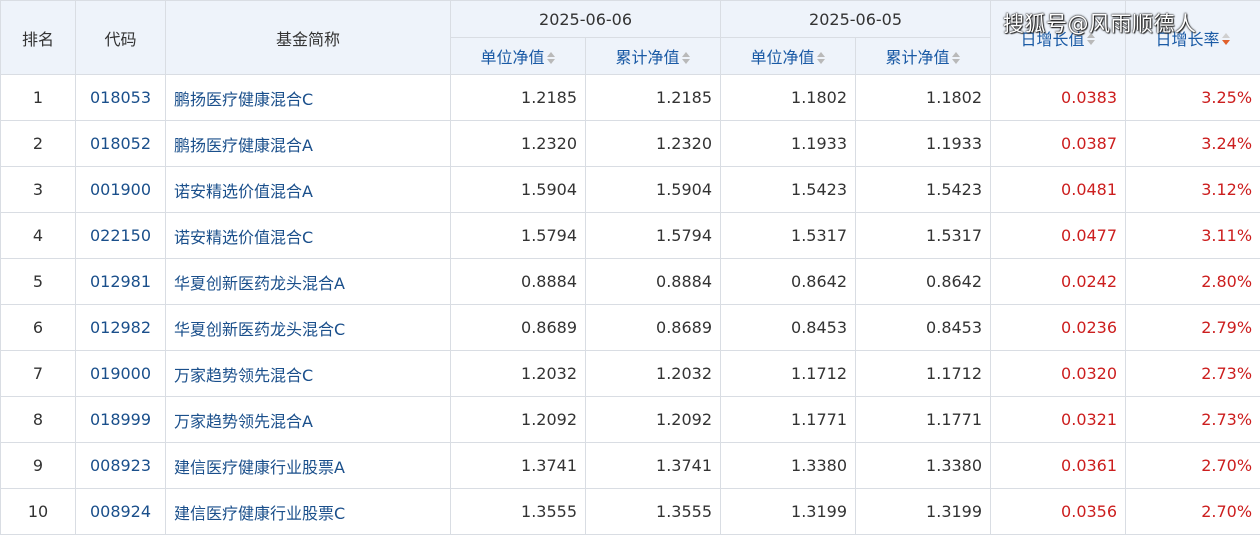  I want to click on header-acc-nav-2-label: 累计净值, so click(918, 57).